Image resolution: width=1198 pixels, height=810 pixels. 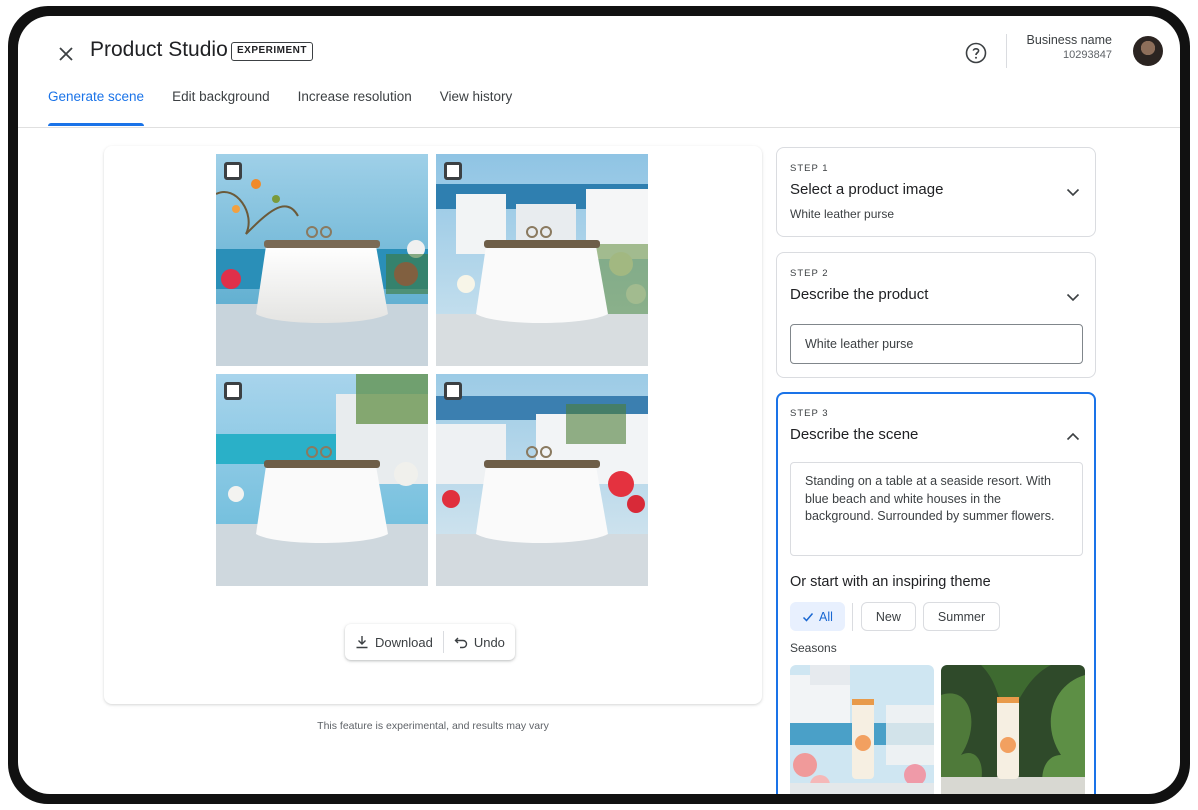 What do you see at coordinates (867, 189) in the screenshot?
I see `step-title: Select a product image` at bounding box center [867, 189].